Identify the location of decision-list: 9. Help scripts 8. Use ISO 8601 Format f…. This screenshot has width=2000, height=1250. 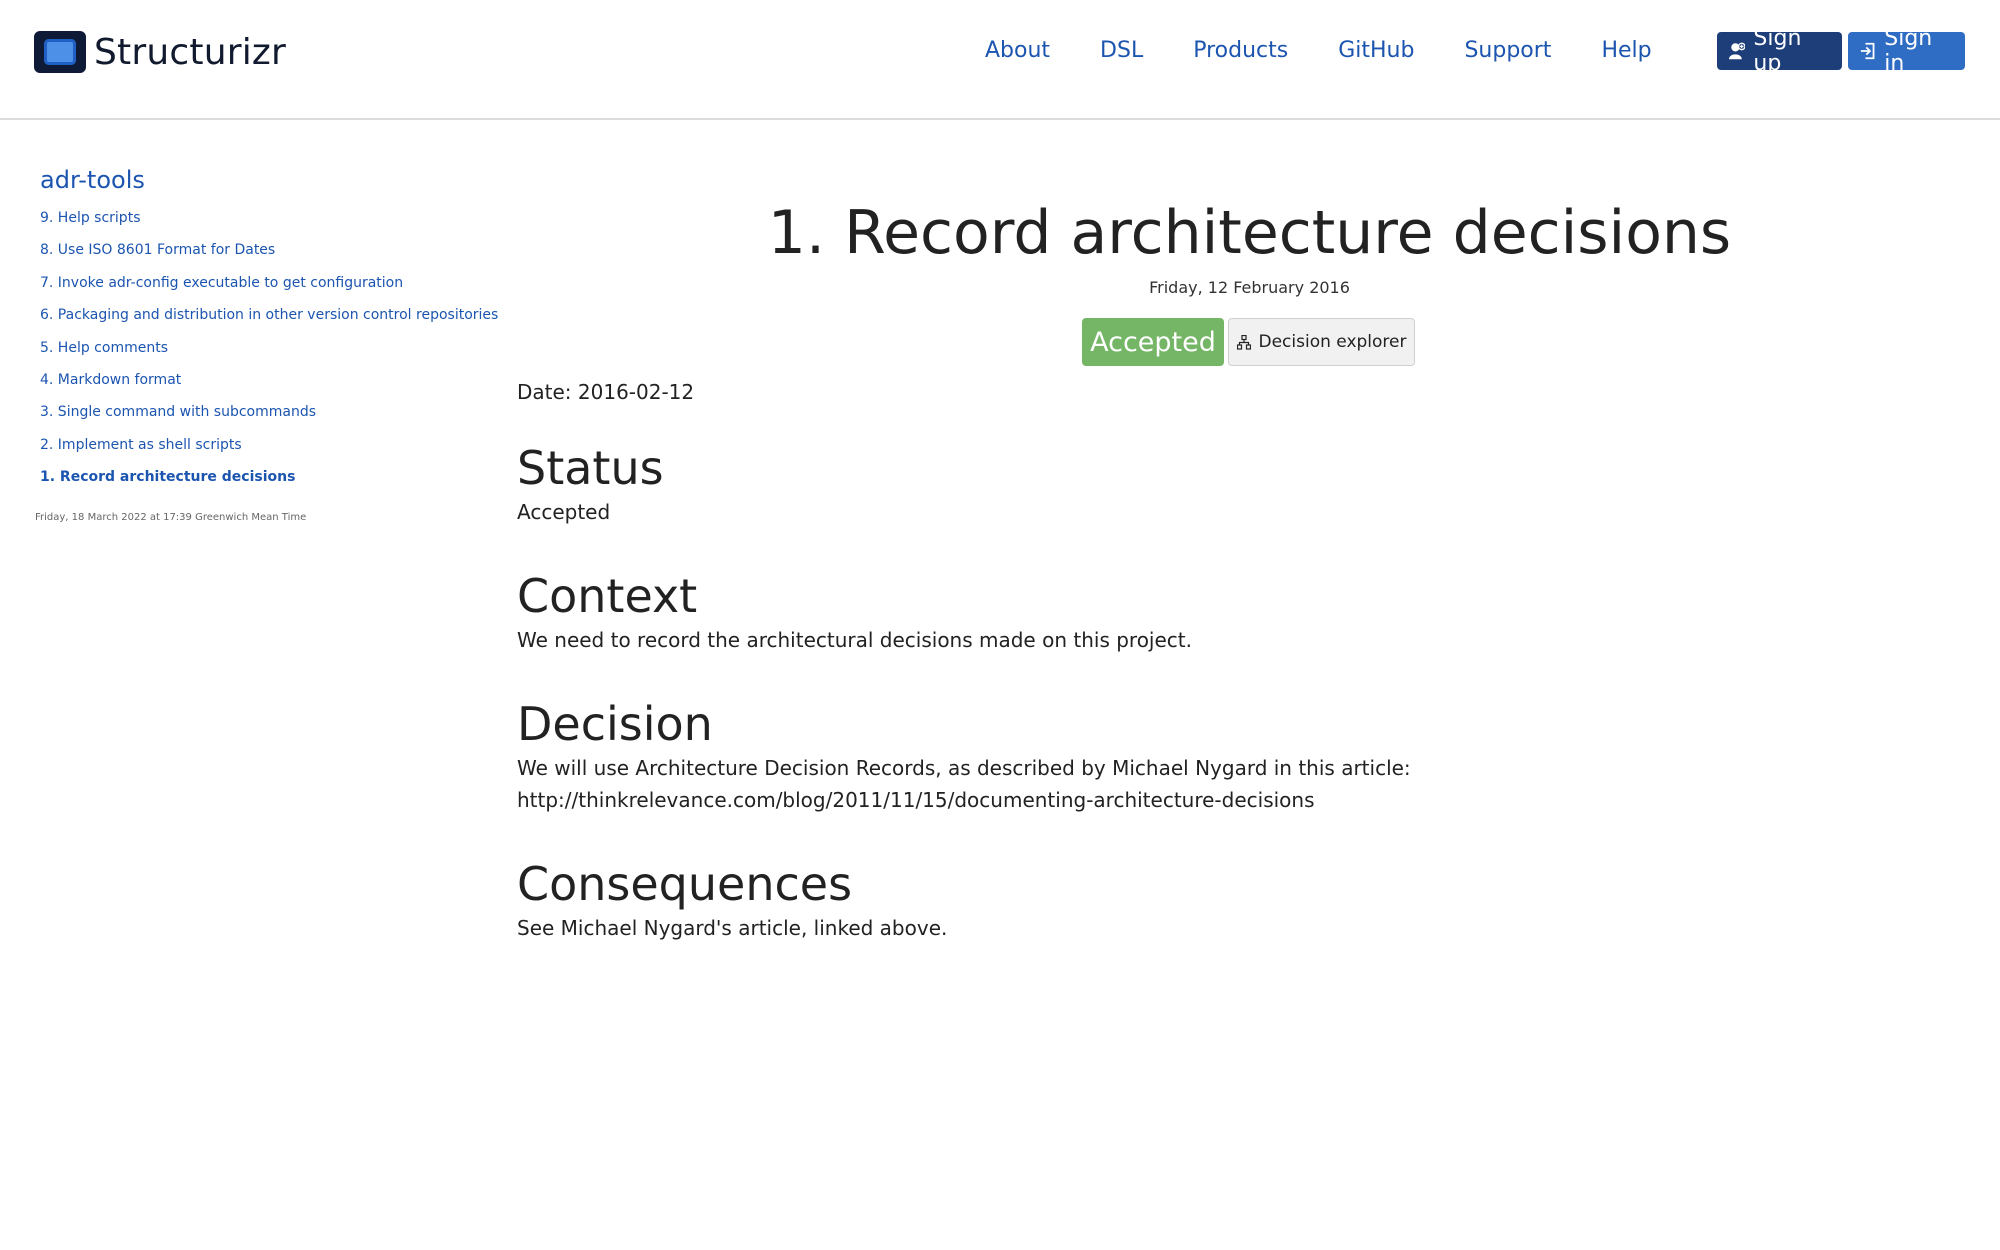
(269, 348).